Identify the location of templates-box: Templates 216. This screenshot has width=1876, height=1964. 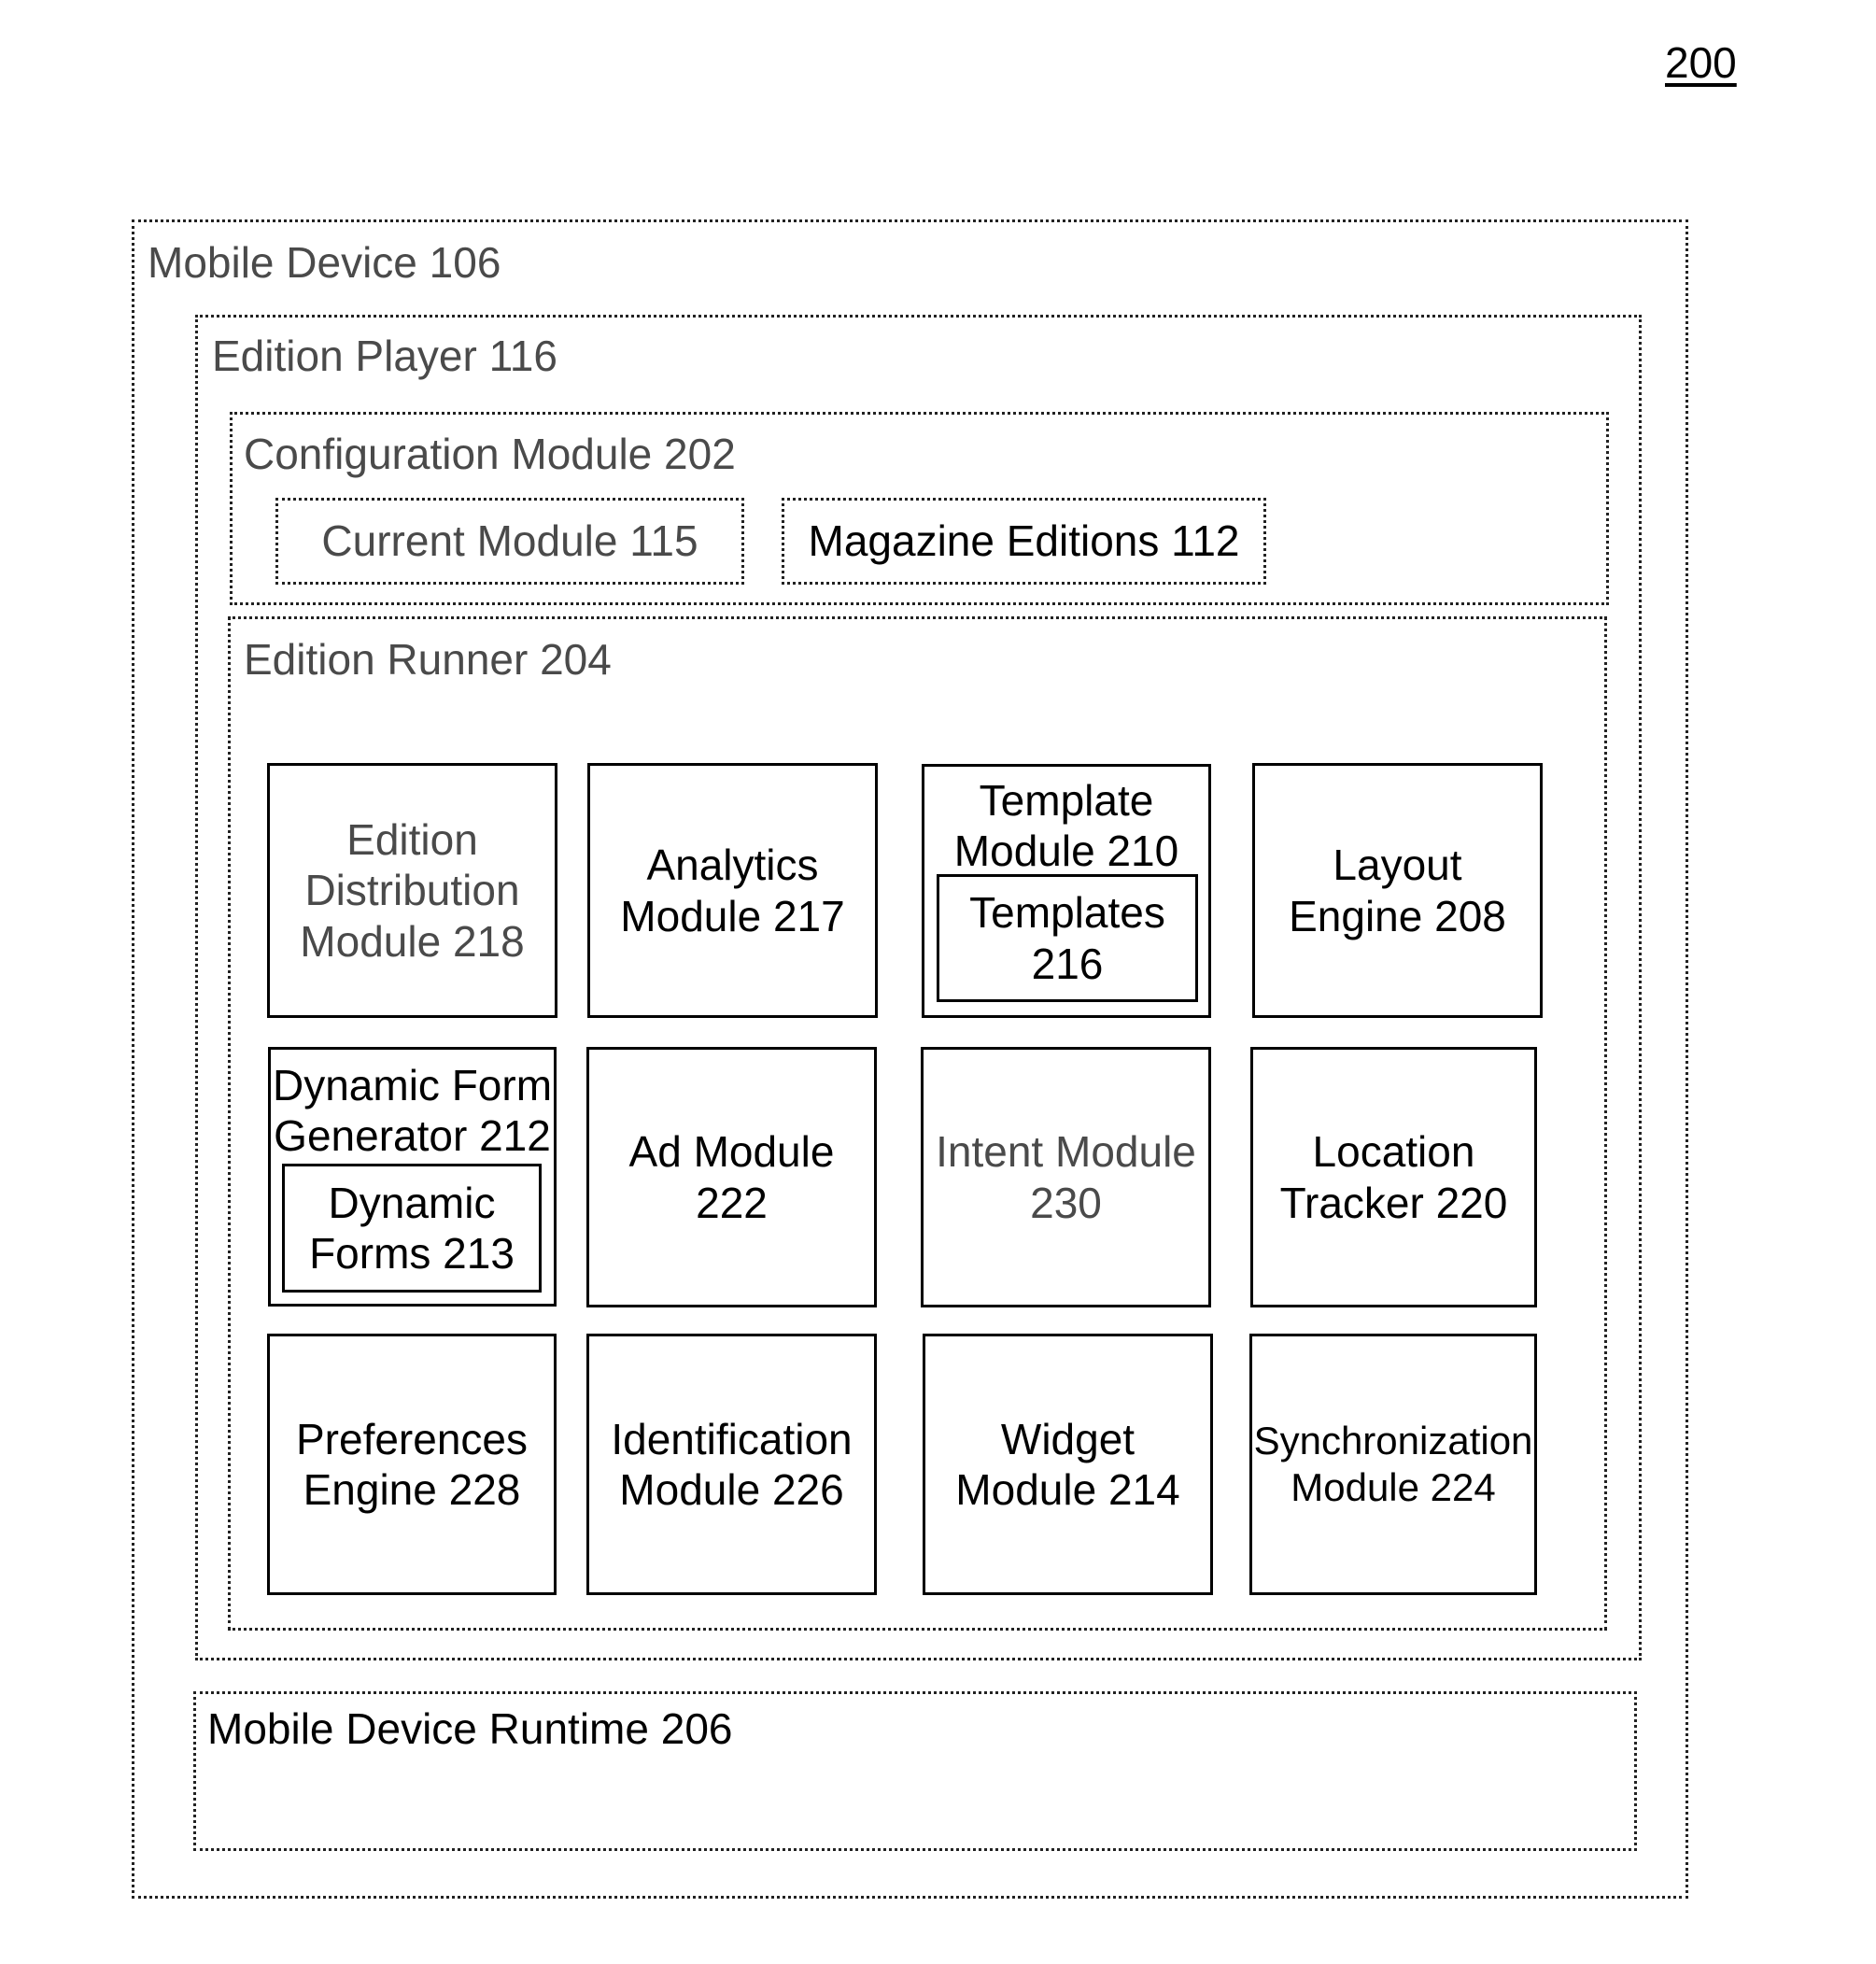
(1067, 938).